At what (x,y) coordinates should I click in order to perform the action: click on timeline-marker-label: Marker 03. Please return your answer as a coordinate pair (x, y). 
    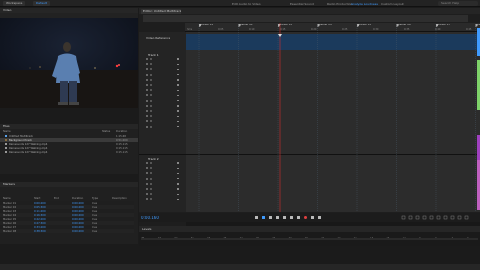
    Looking at the image, I should click on (285, 25).